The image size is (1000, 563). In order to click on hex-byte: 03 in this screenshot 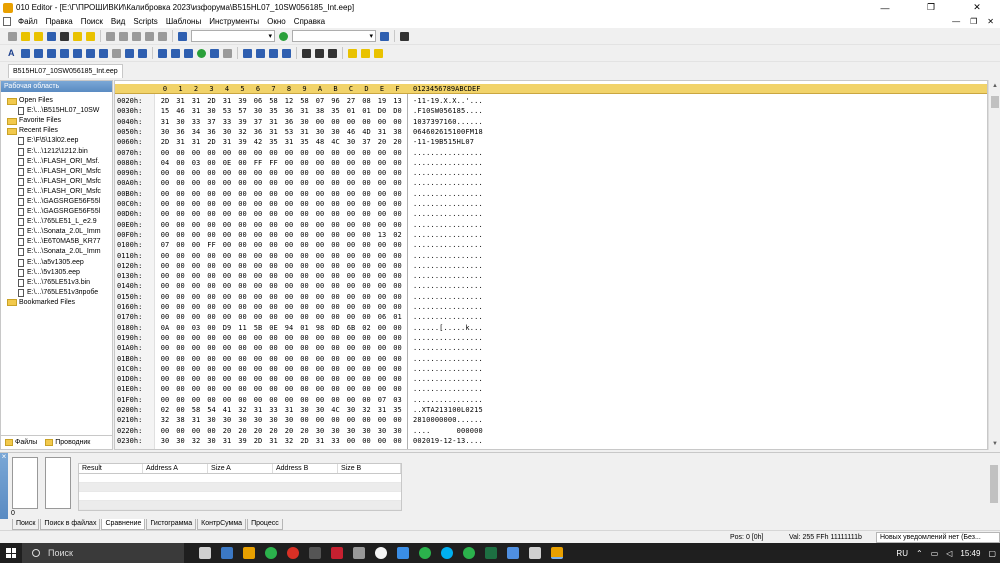, I will do `click(398, 400)`.